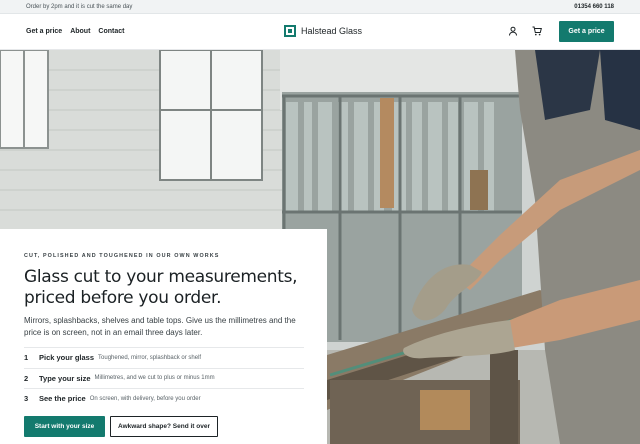  I want to click on phone-number: 01354 660 118, so click(594, 7).